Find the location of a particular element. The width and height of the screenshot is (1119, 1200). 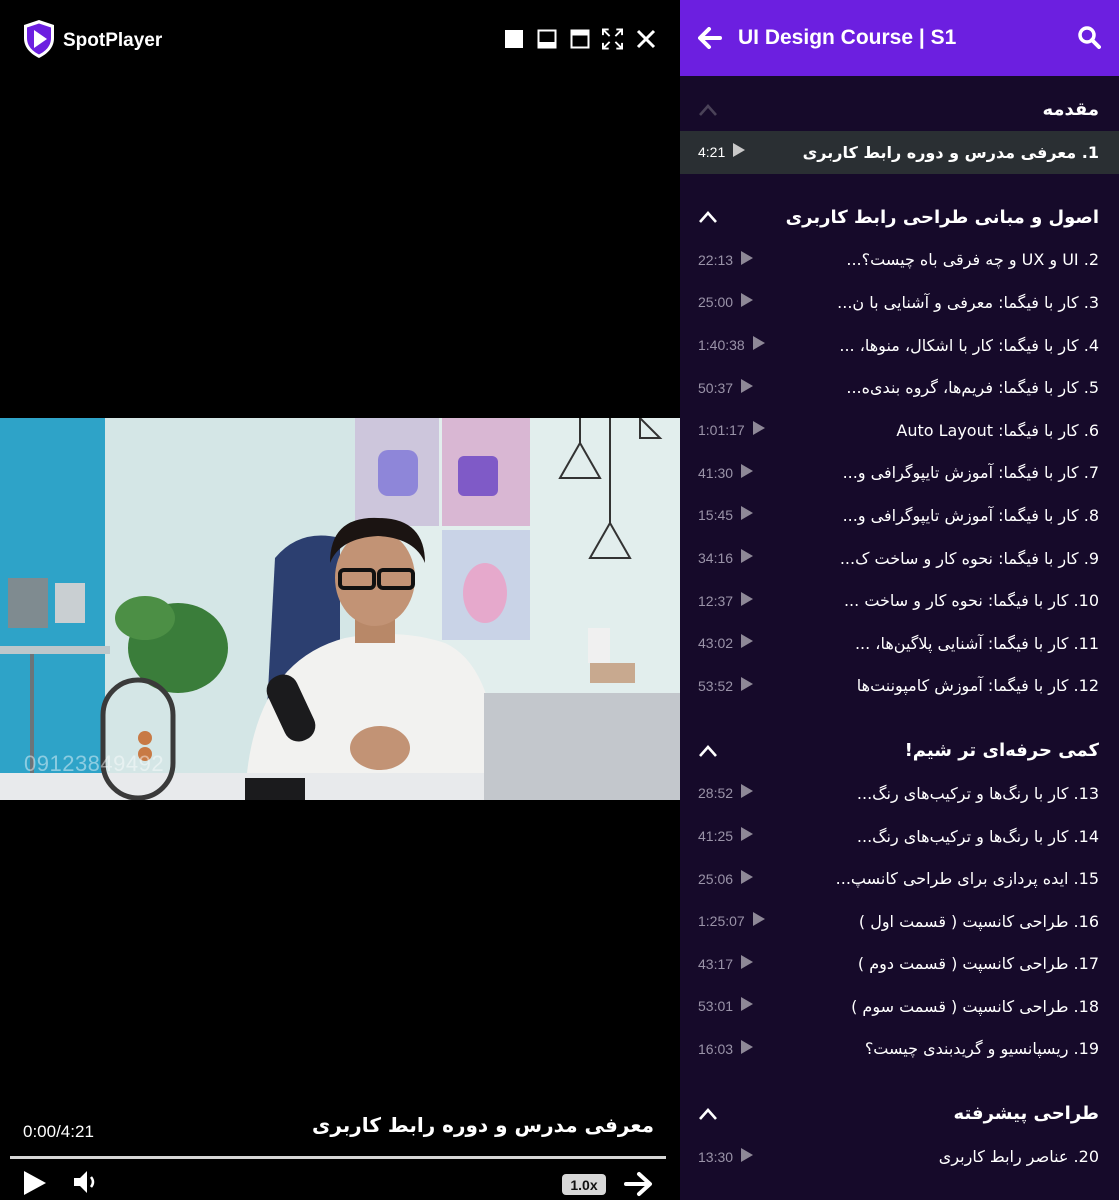

lesson-item: 18. طراحی کانسپت ( قسمت سوم ) 53:01 is located at coordinates (899, 1006).